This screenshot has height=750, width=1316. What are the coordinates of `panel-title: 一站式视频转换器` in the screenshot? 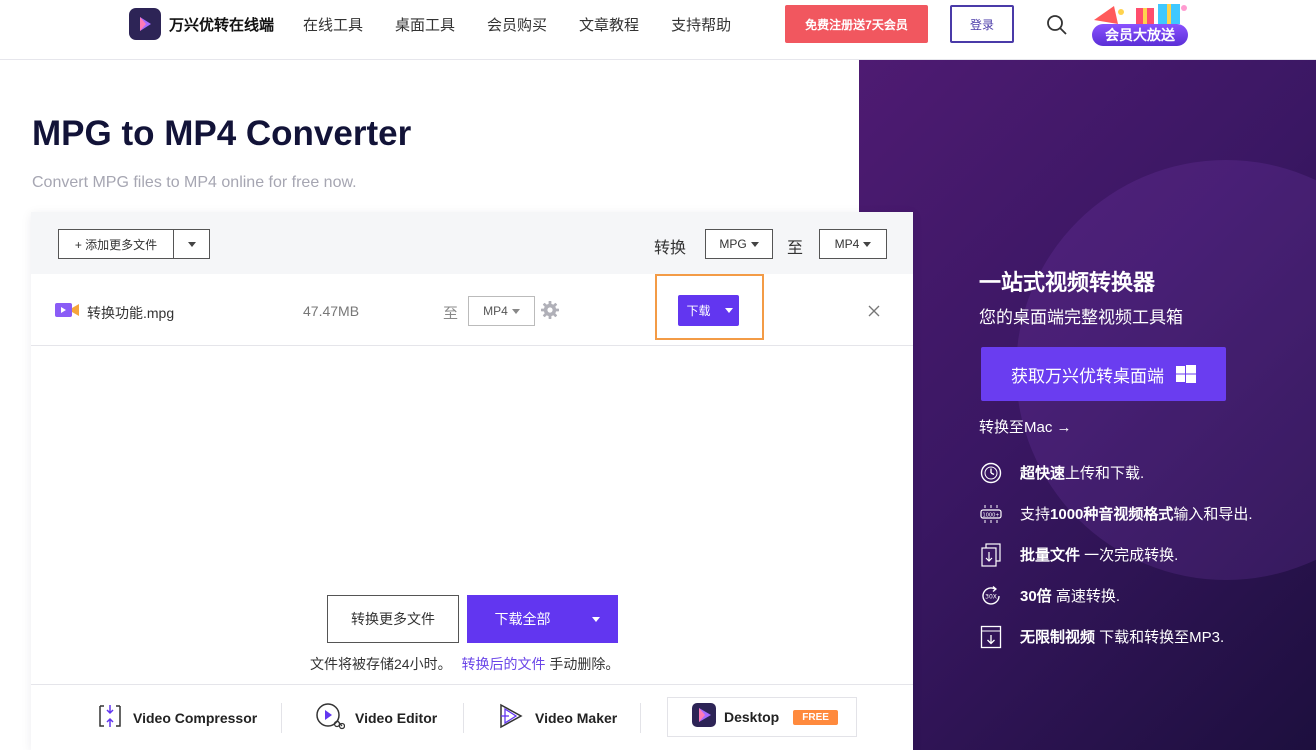 It's located at (1067, 282).